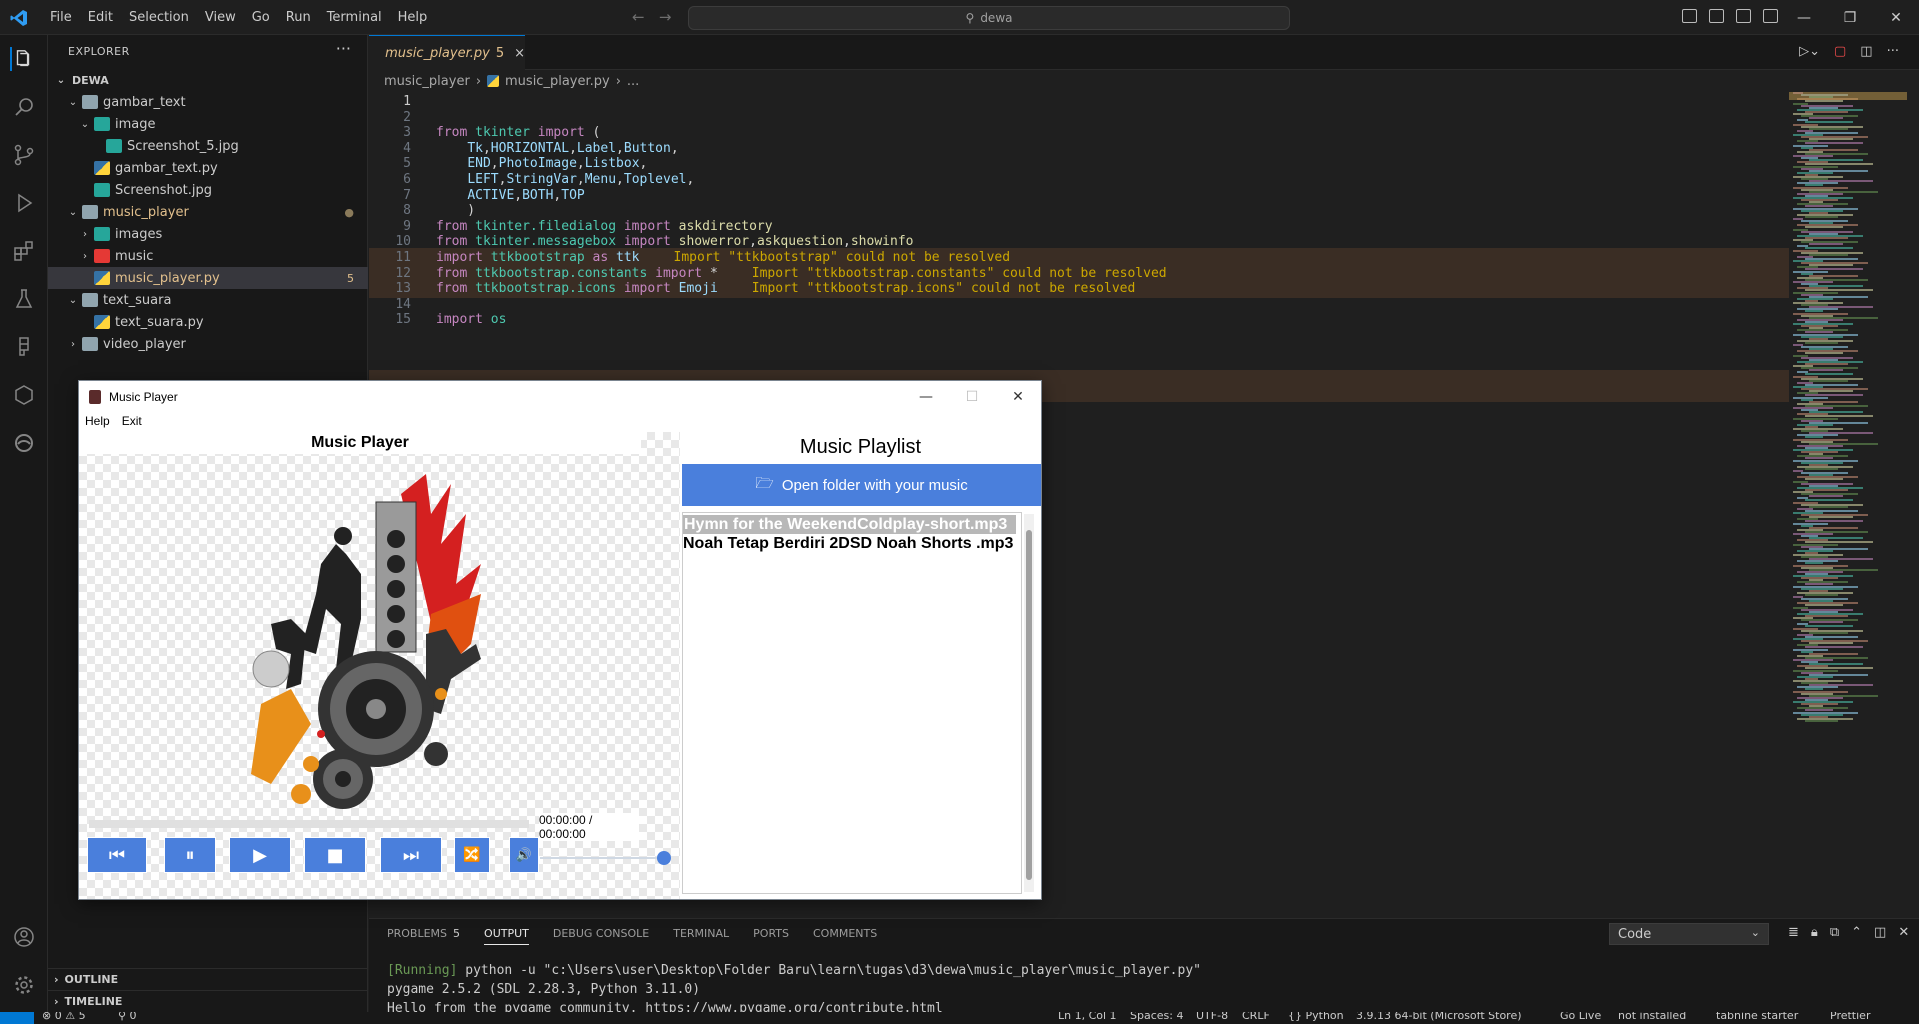  I want to click on output-channel-select: Code ⌄, so click(1689, 934).